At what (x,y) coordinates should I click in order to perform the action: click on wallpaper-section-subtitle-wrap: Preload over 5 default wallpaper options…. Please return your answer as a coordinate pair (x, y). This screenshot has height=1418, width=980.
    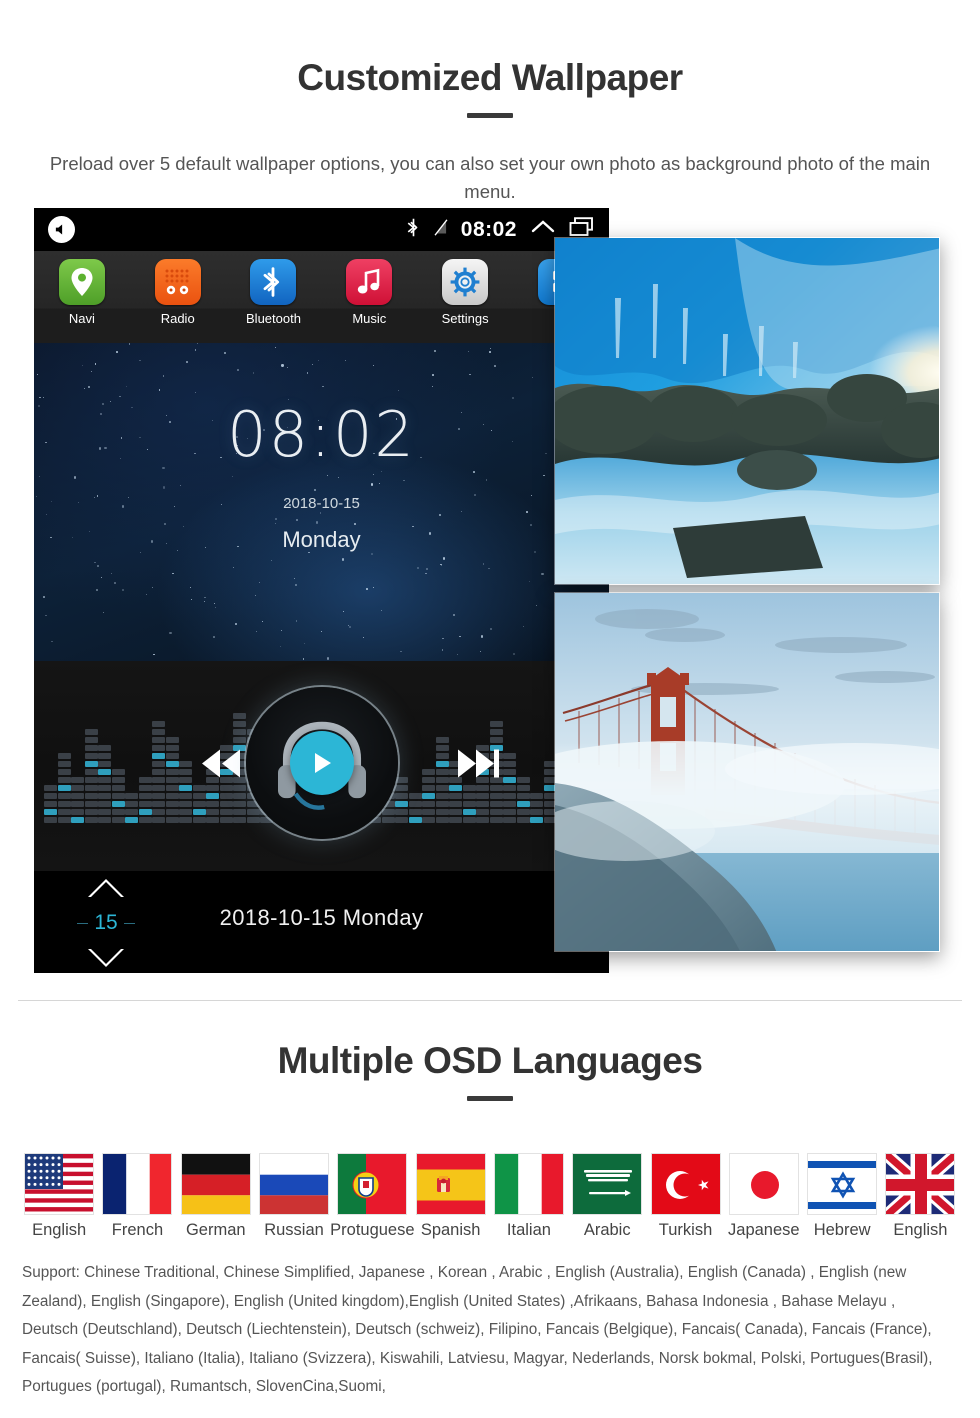
    Looking at the image, I should click on (490, 170).